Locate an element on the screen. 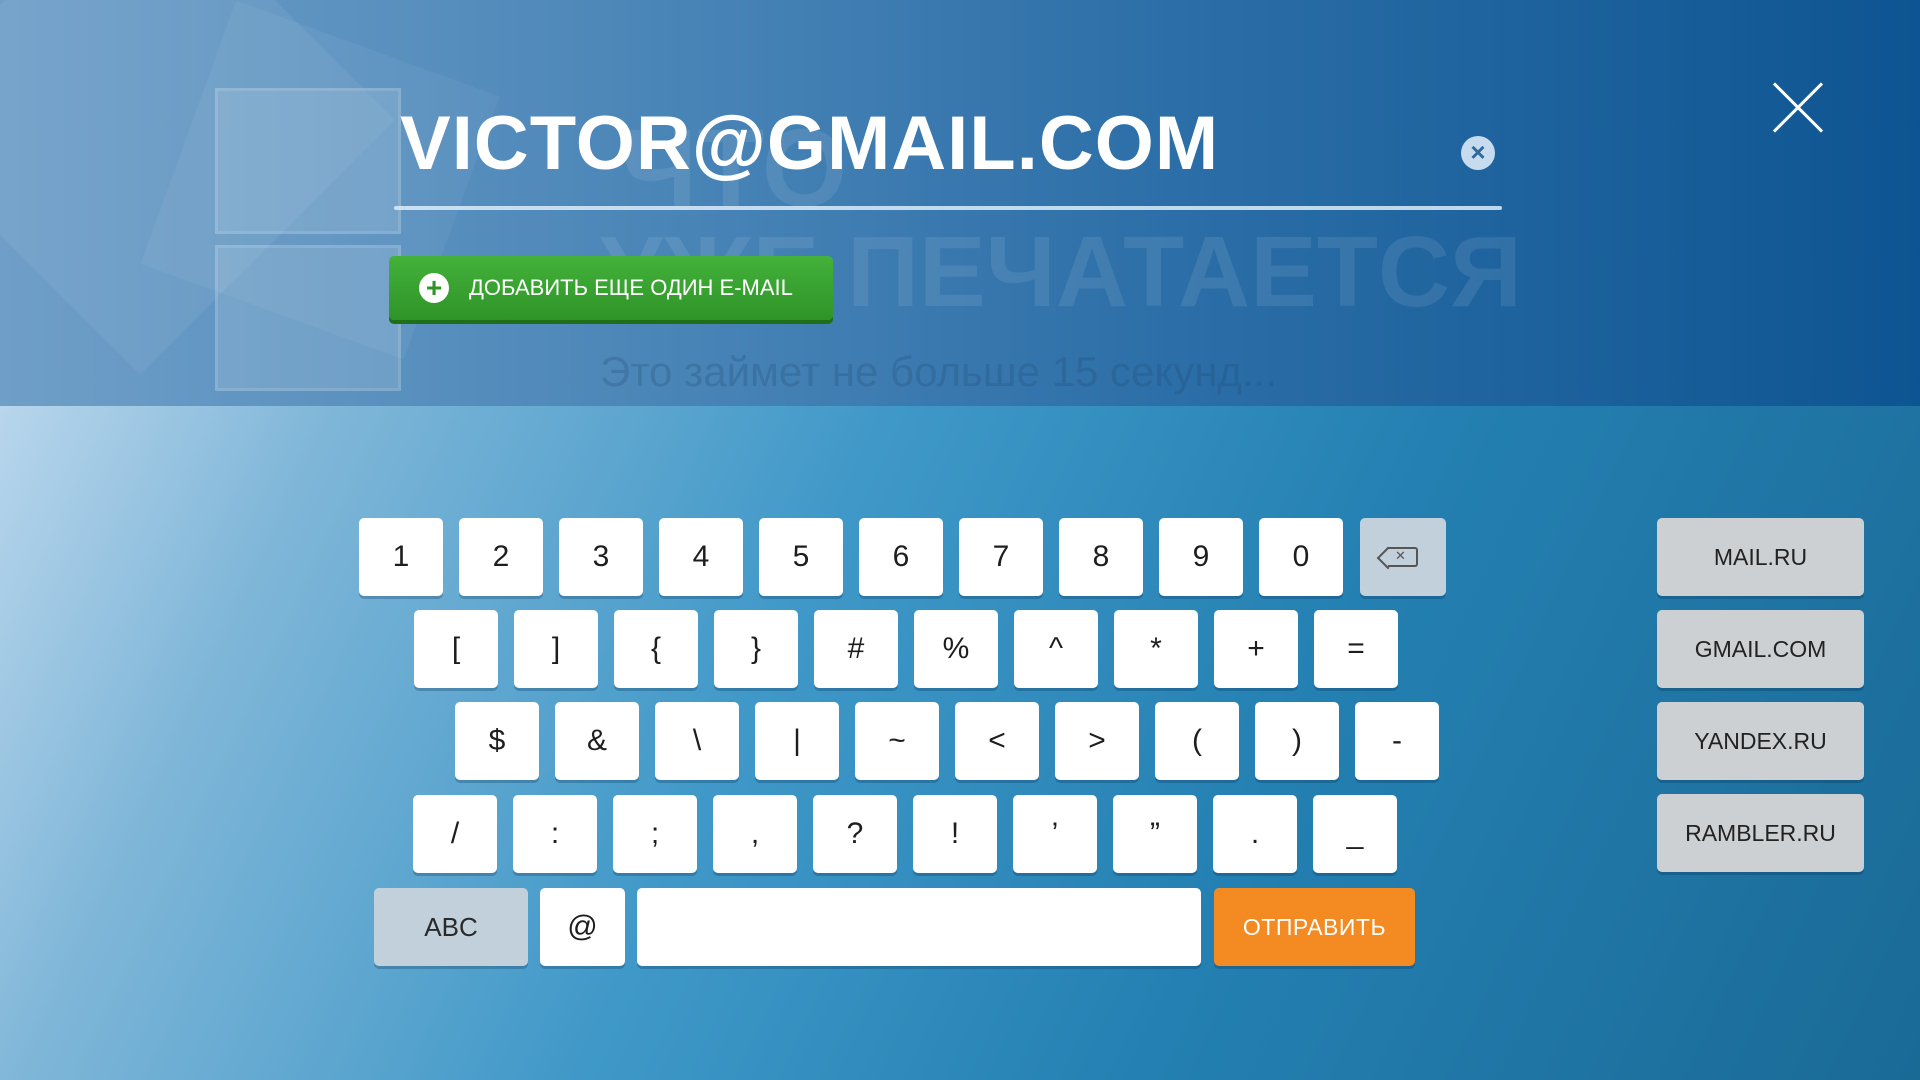 This screenshot has width=1920, height=1080. key: * is located at coordinates (1156, 649).